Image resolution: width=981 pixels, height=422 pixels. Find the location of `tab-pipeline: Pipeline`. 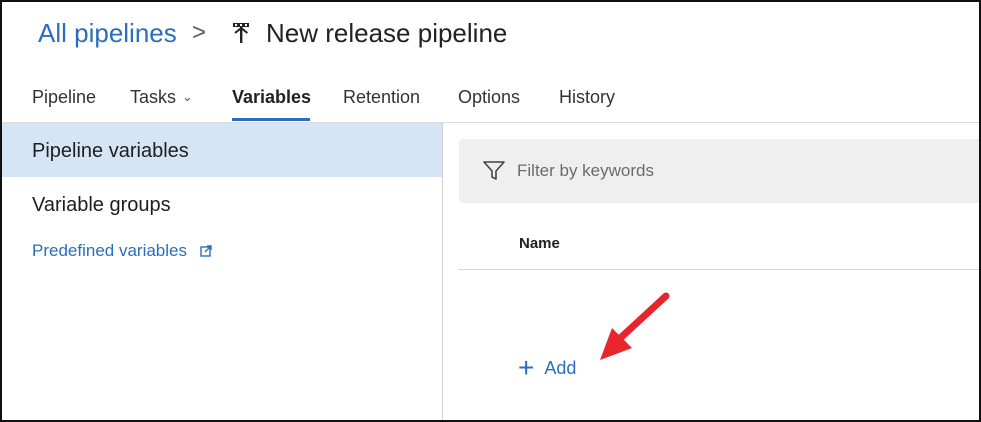

tab-pipeline: Pipeline is located at coordinates (64, 97).